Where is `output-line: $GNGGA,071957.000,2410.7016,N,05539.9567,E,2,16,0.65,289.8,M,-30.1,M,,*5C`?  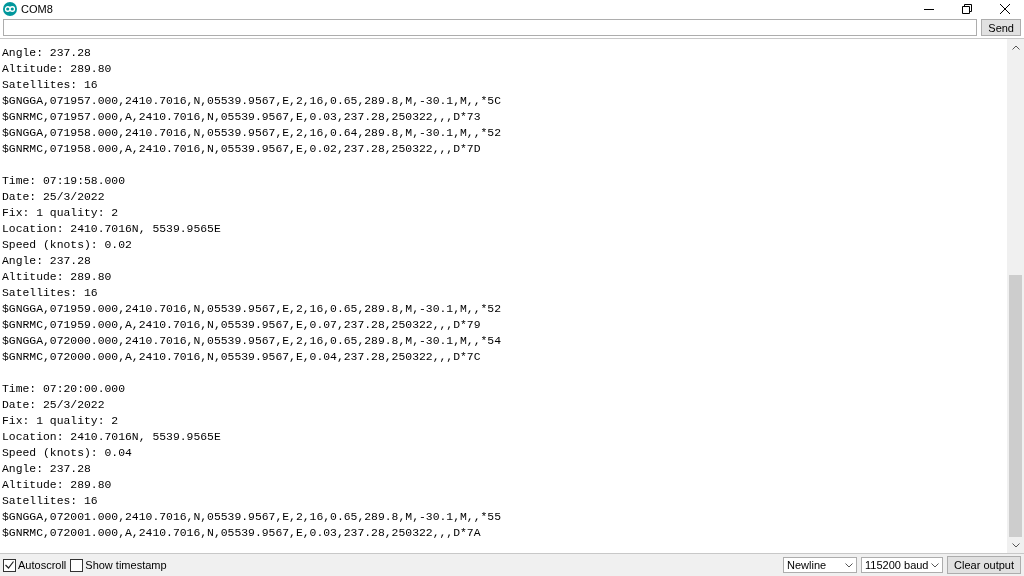
output-line: $GNGGA,071957.000,2410.7016,N,05539.9567,E,2,16,0.65,289.8,M,-30.1,M,,*5C is located at coordinates (251, 101).